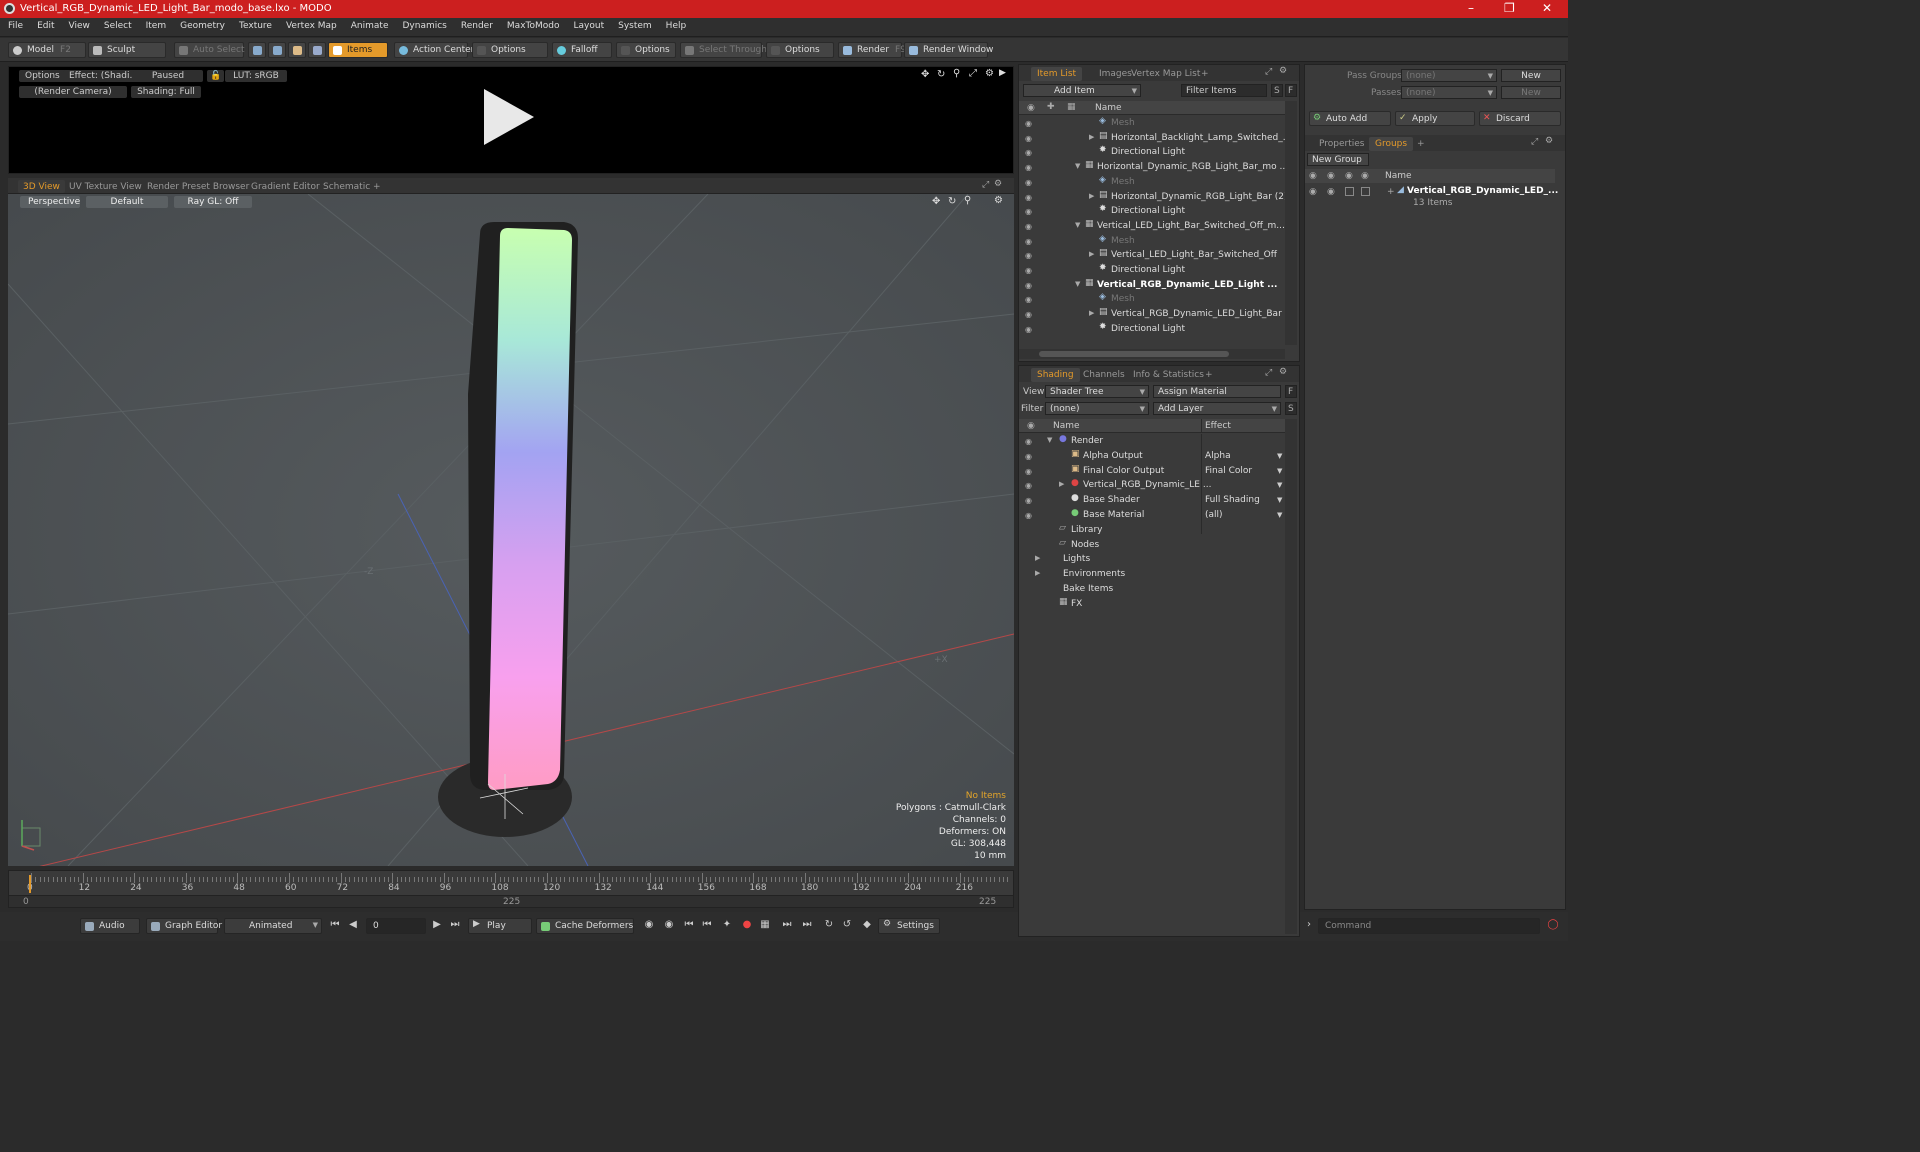  I want to click on effect-dropdown: (all) ▼, so click(1244, 515).